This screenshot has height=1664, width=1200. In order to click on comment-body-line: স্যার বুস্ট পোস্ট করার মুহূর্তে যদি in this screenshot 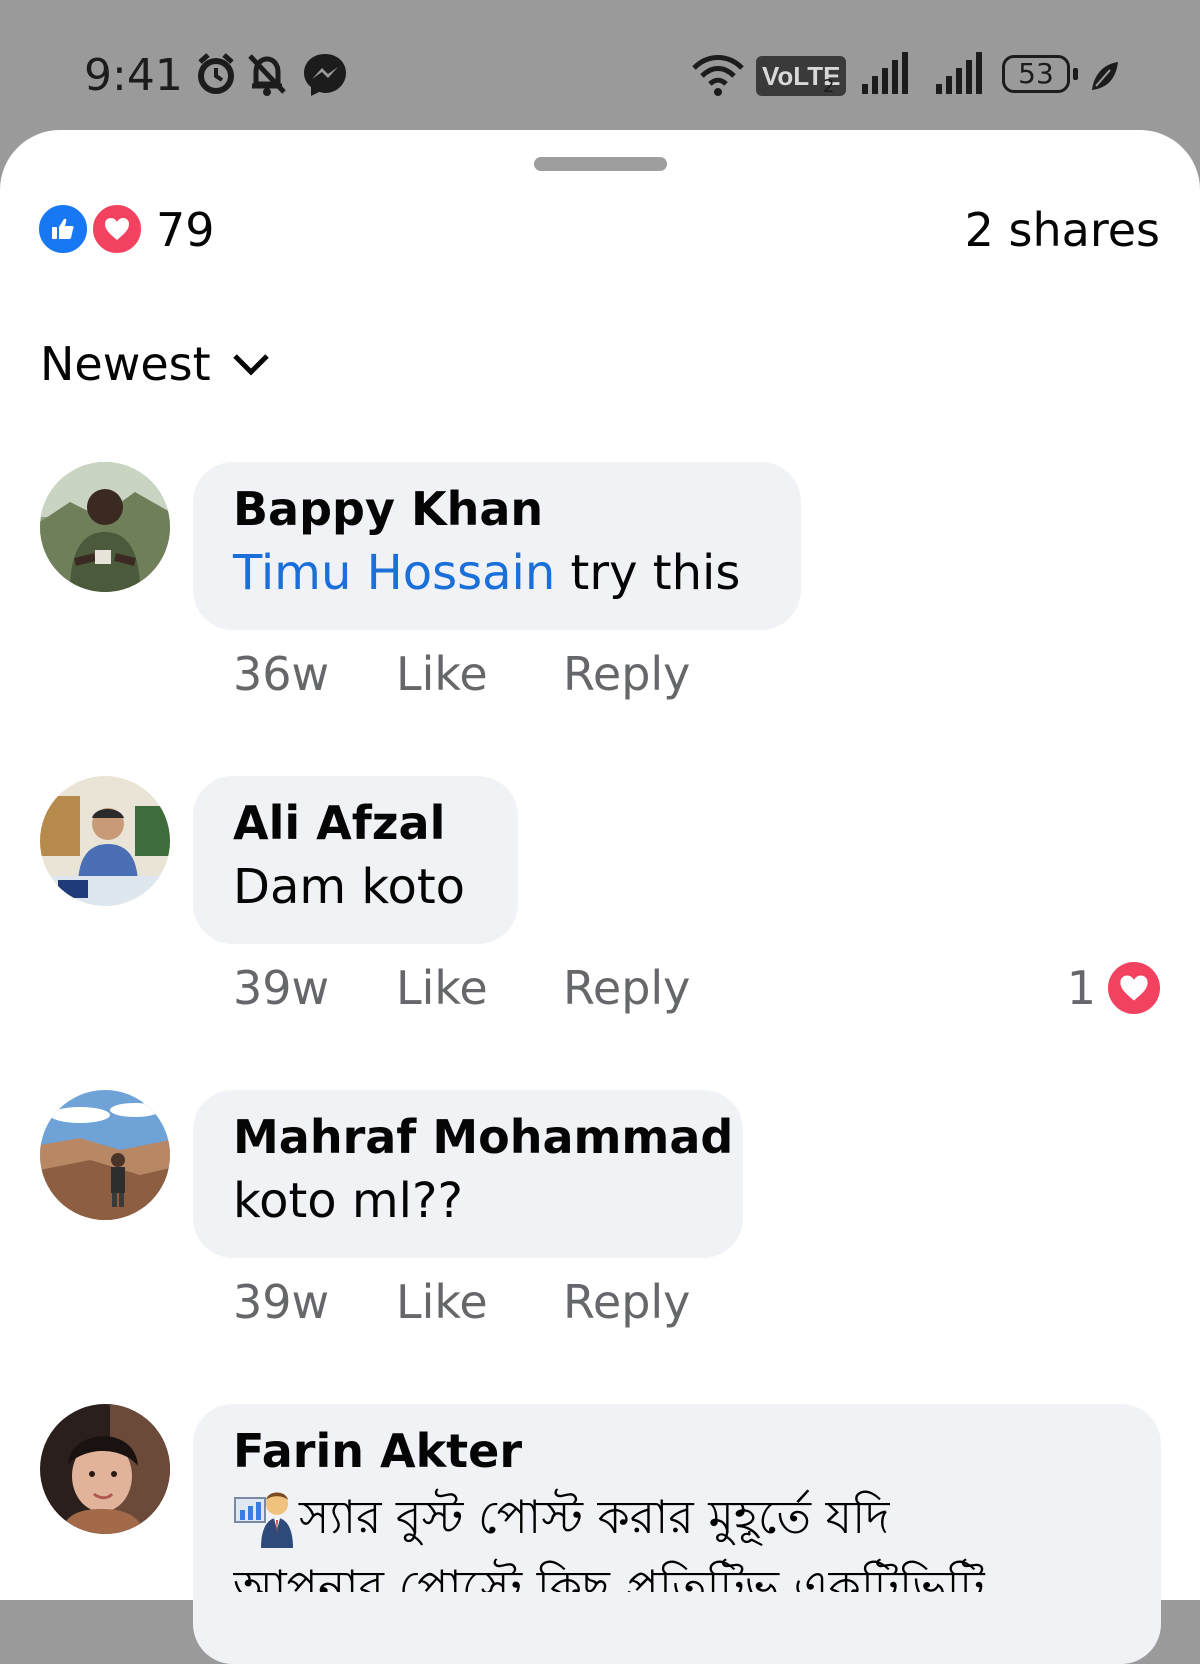, I will do `click(594, 1517)`.